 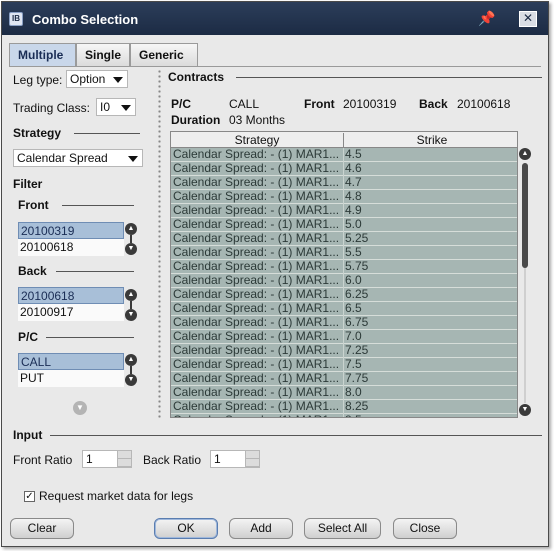 What do you see at coordinates (131, 370) in the screenshot?
I see `pc-spinner: ▲ ▼` at bounding box center [131, 370].